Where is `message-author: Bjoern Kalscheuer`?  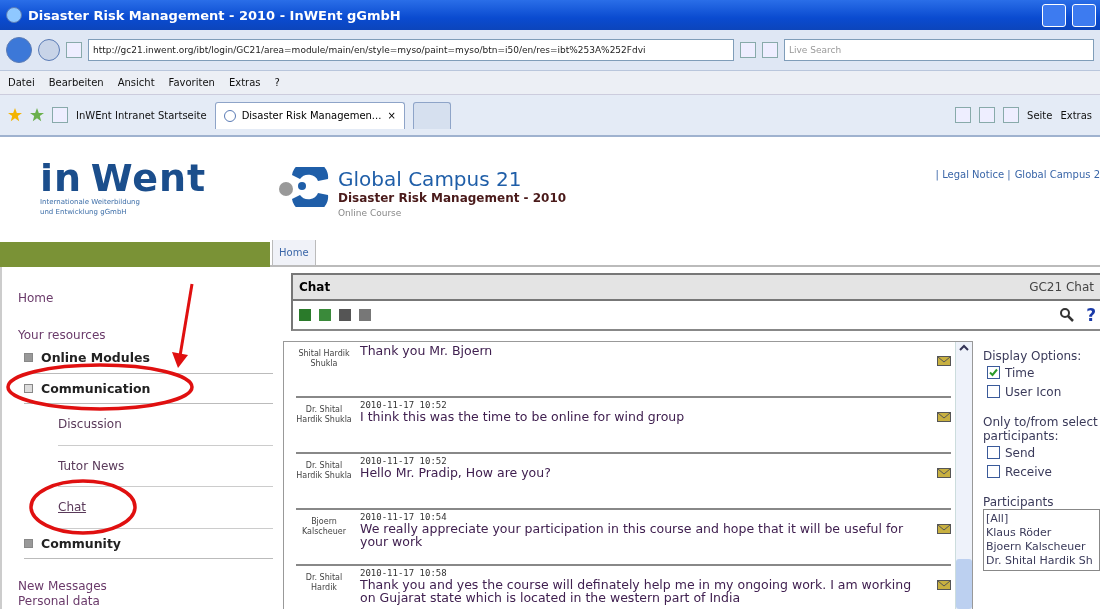
message-author: Bjoern Kalscheuer is located at coordinates (324, 527).